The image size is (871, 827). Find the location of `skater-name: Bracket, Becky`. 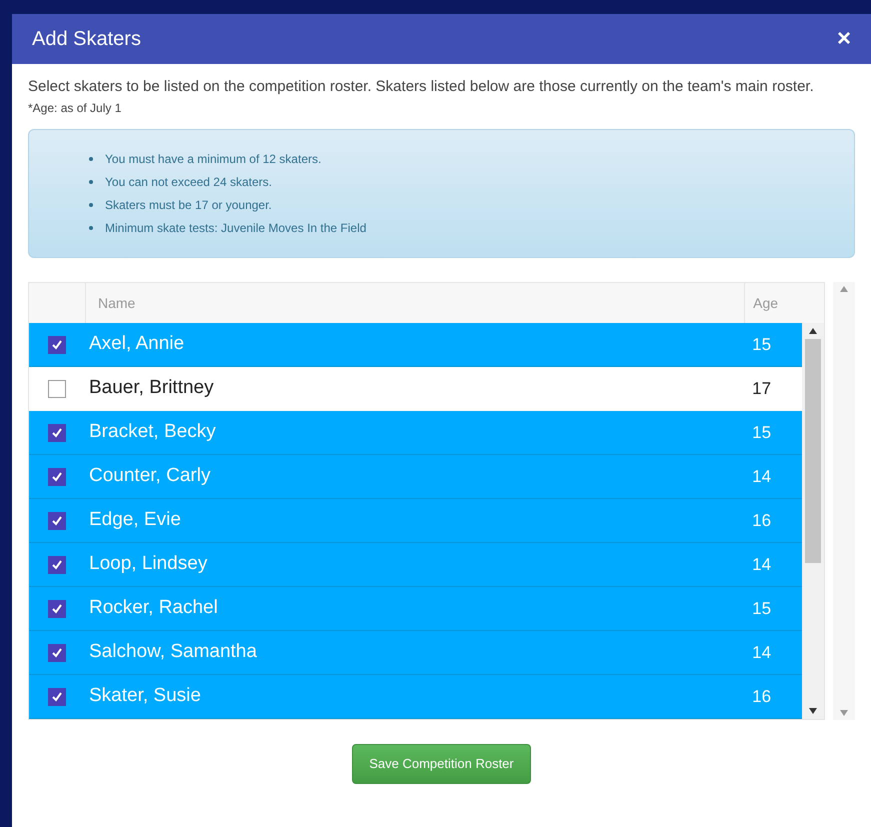

skater-name: Bracket, Becky is located at coordinates (152, 432).